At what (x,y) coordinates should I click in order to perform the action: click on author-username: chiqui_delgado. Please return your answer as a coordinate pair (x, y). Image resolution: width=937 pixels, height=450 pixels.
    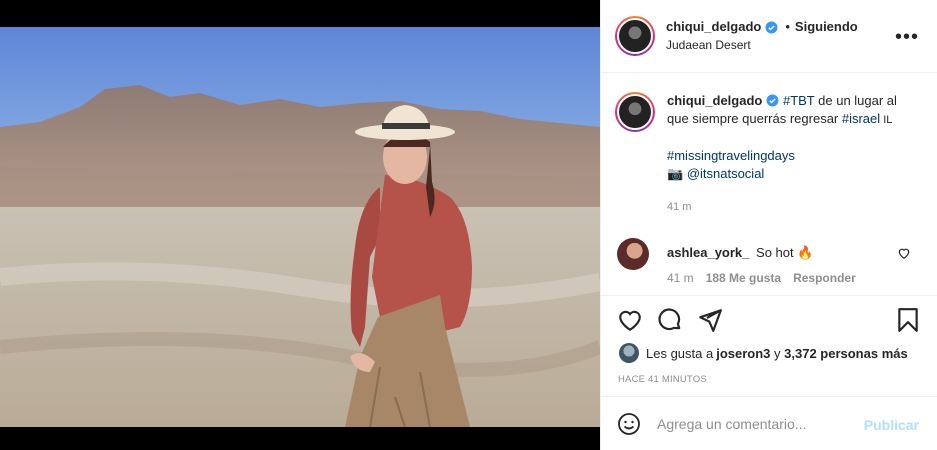
    Looking at the image, I should click on (713, 27).